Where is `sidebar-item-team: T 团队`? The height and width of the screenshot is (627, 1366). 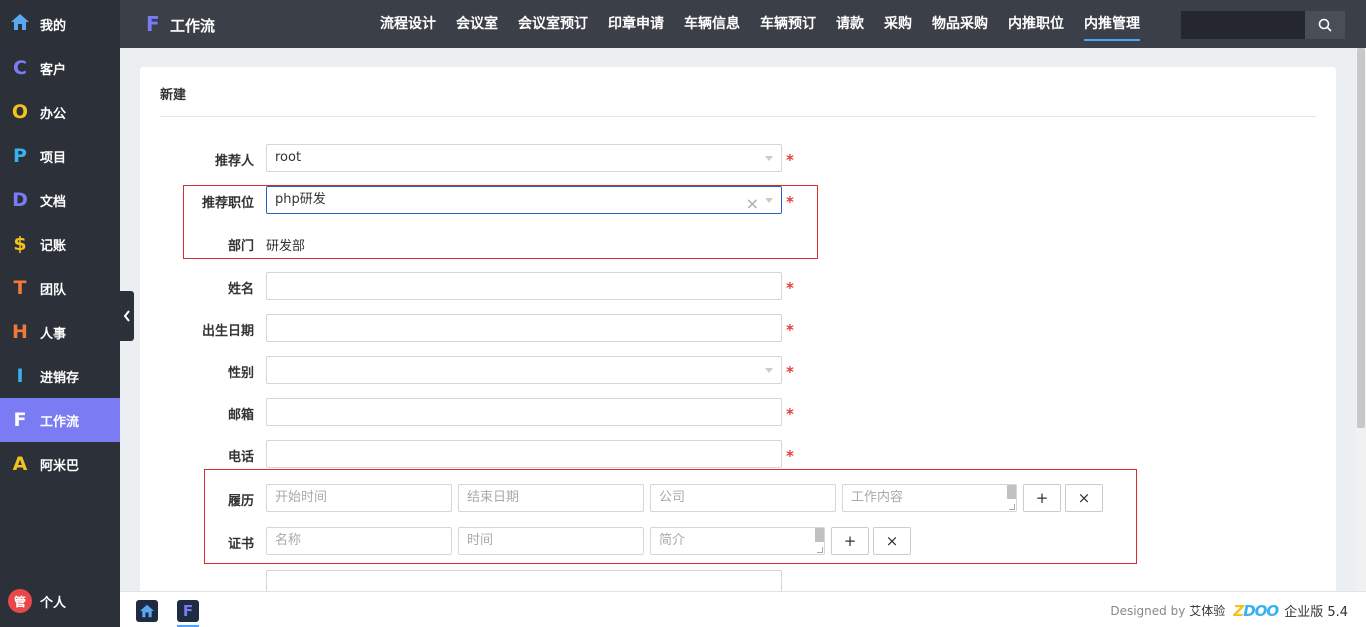 sidebar-item-team: T 团队 is located at coordinates (60, 288).